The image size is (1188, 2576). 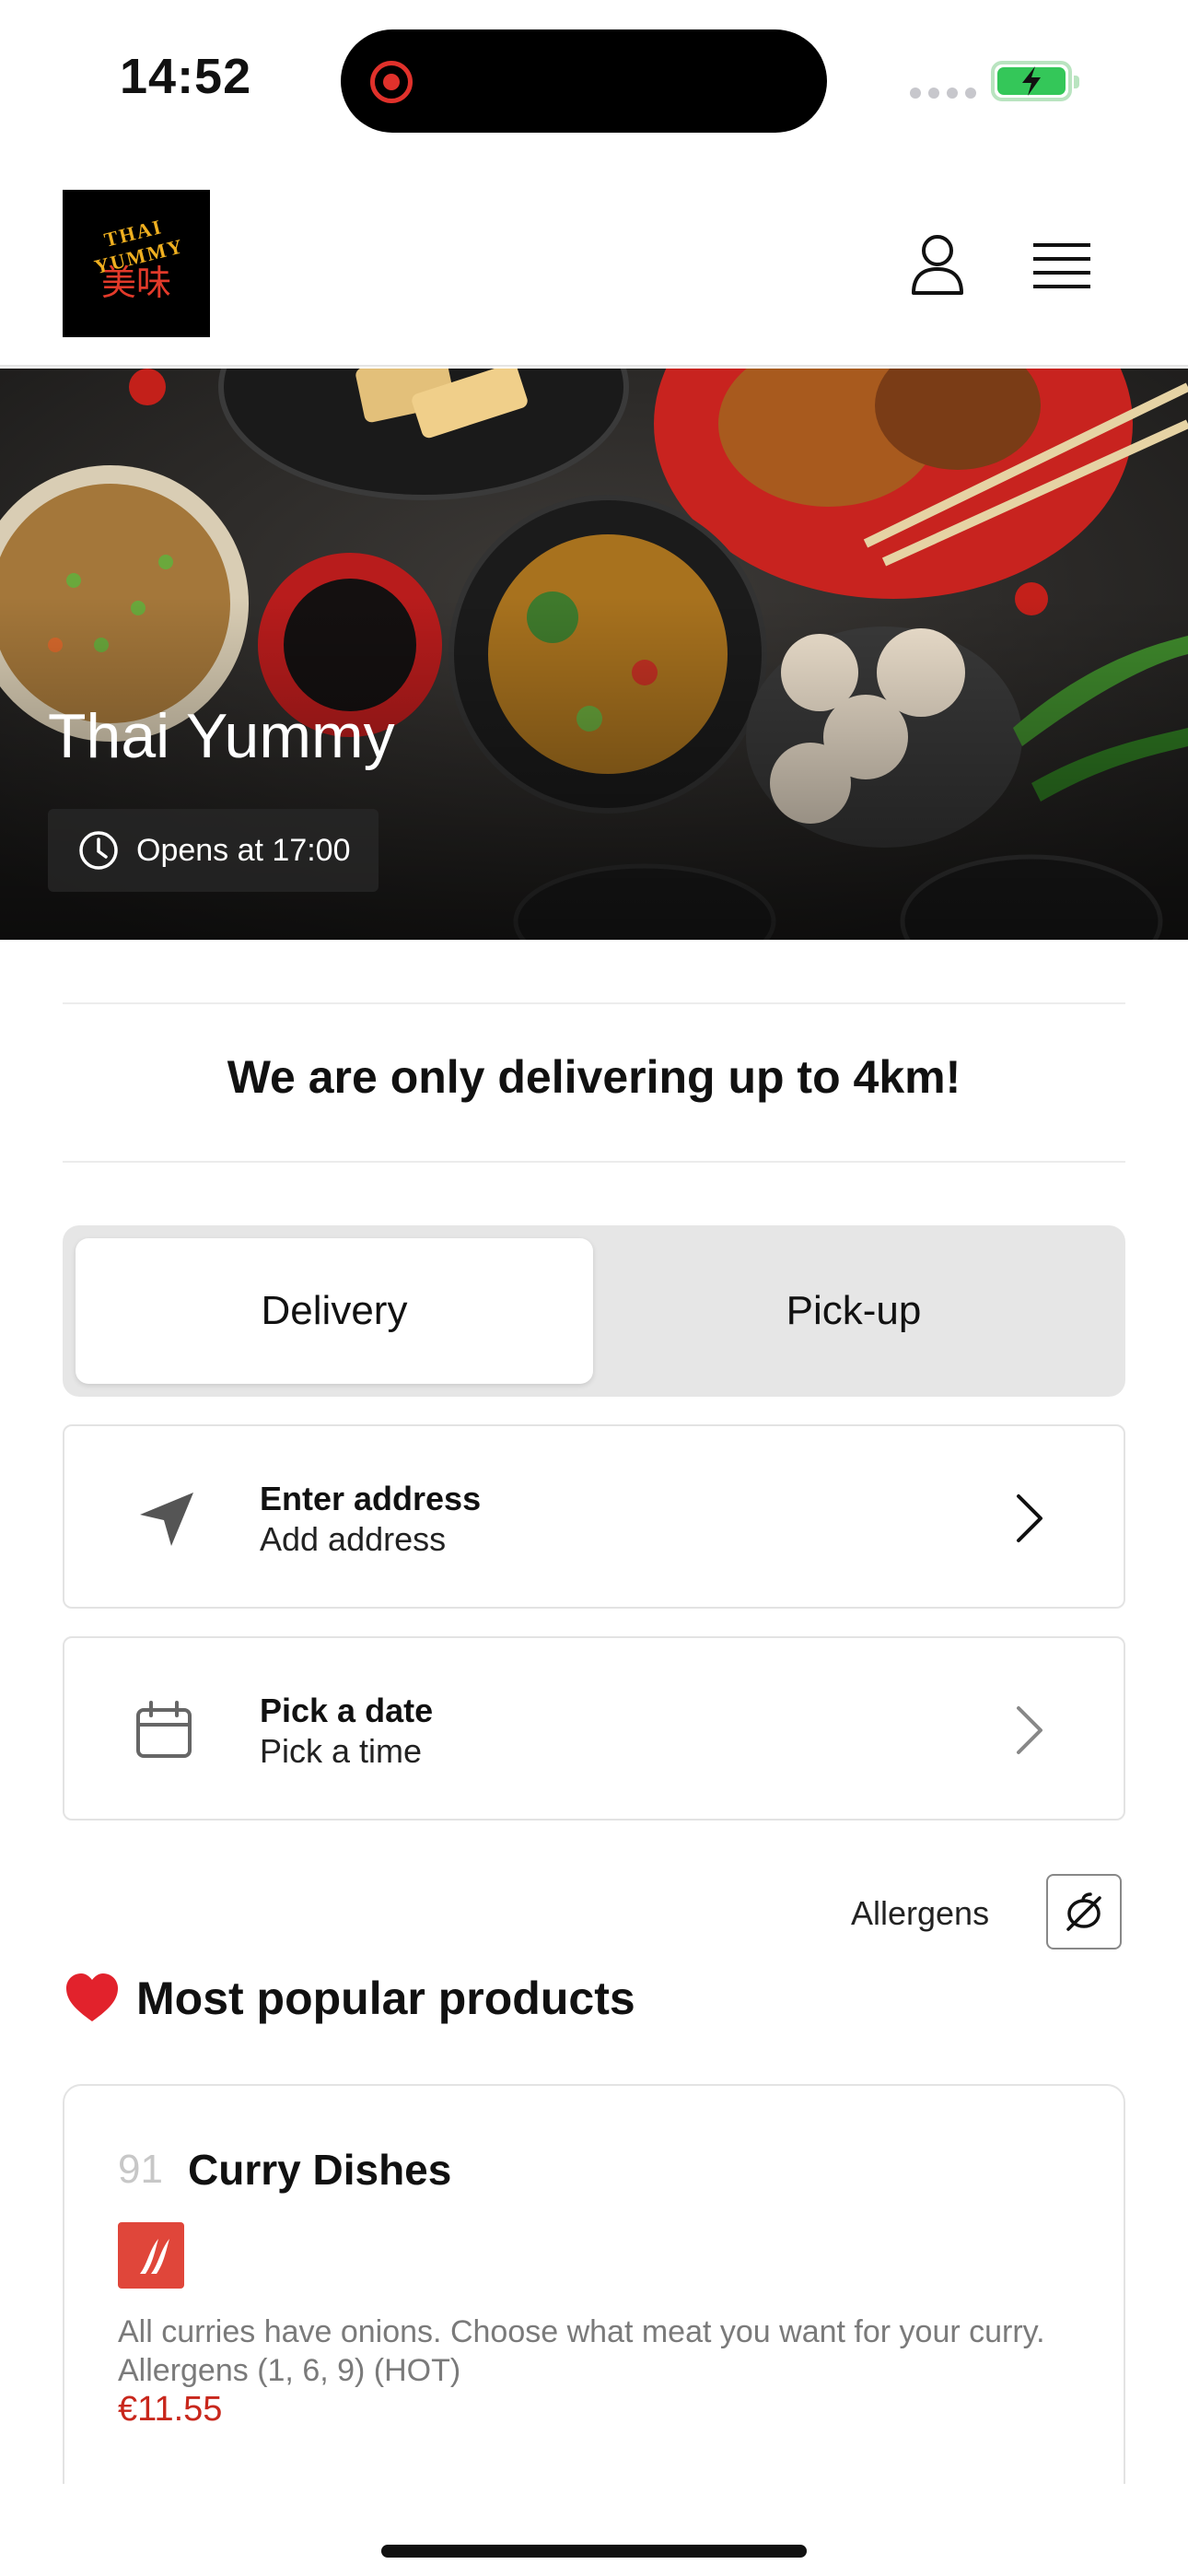 I want to click on screen-recording-icon, so click(x=391, y=82).